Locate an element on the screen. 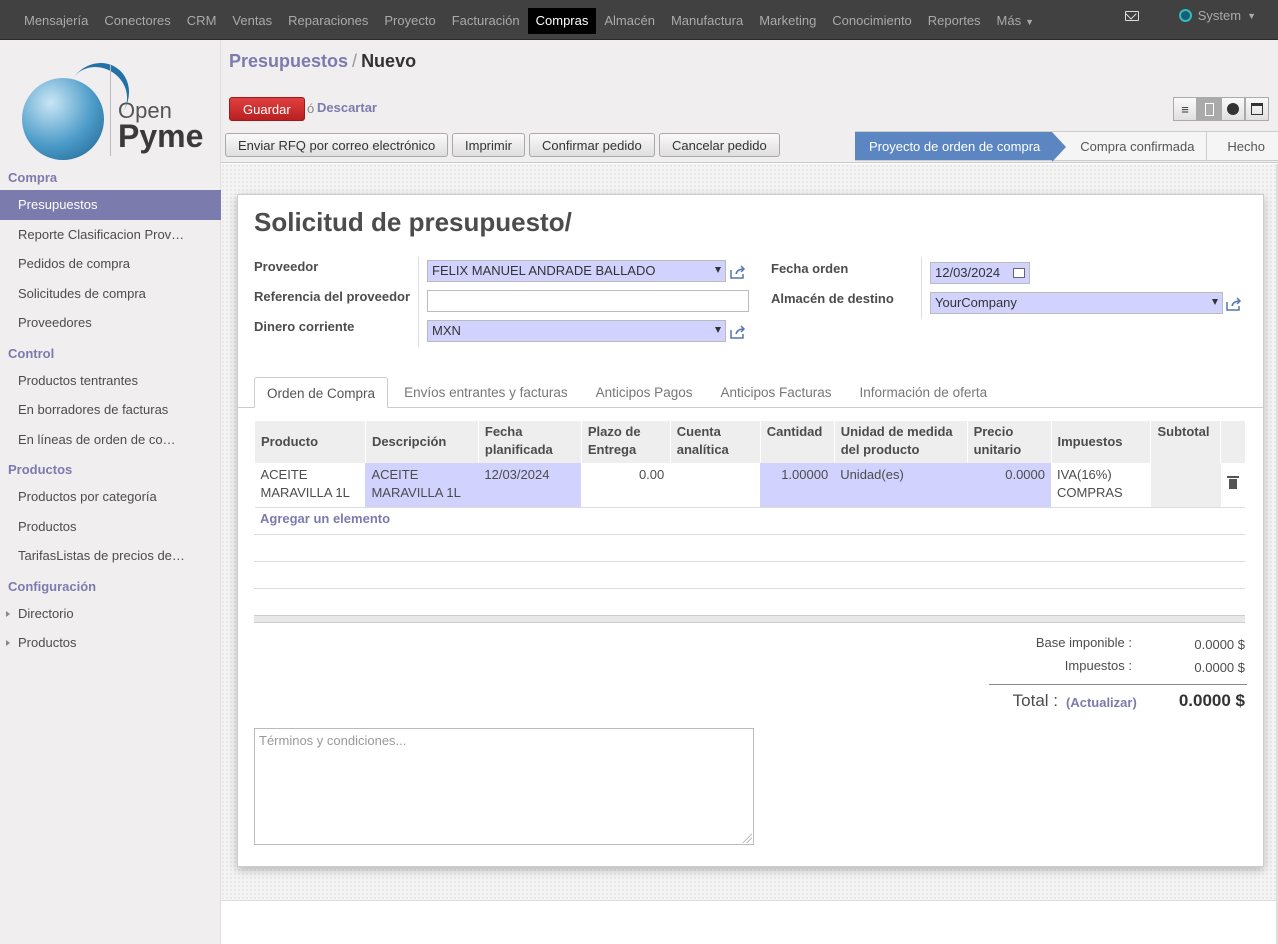 Image resolution: width=1278 pixels, height=944 pixels. user-menu: System ▼ is located at coordinates (1217, 15).